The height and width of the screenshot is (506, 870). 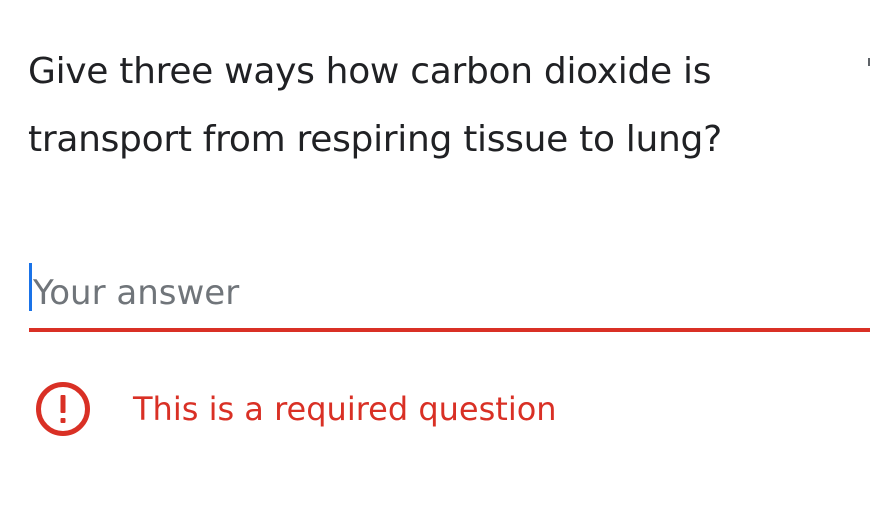 I want to click on answer-input, so click(x=449, y=293).